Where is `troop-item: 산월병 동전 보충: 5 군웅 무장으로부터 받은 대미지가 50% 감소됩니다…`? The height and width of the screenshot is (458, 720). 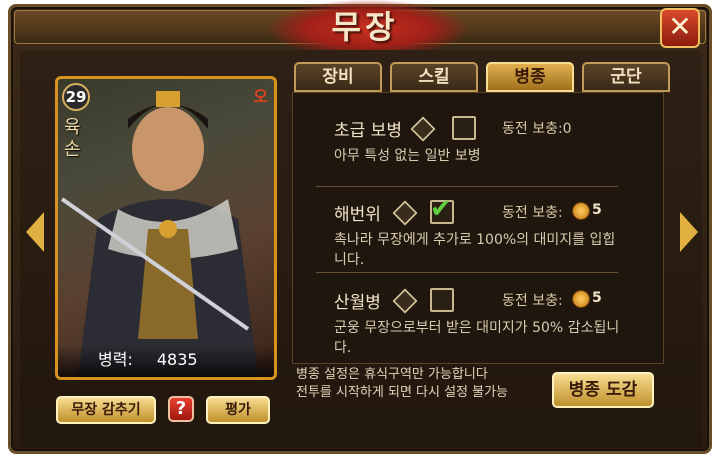 troop-item: 산월병 동전 보충: 5 군웅 무장으로부터 받은 대미지가 50% 감소됩니다… is located at coordinates (468, 323).